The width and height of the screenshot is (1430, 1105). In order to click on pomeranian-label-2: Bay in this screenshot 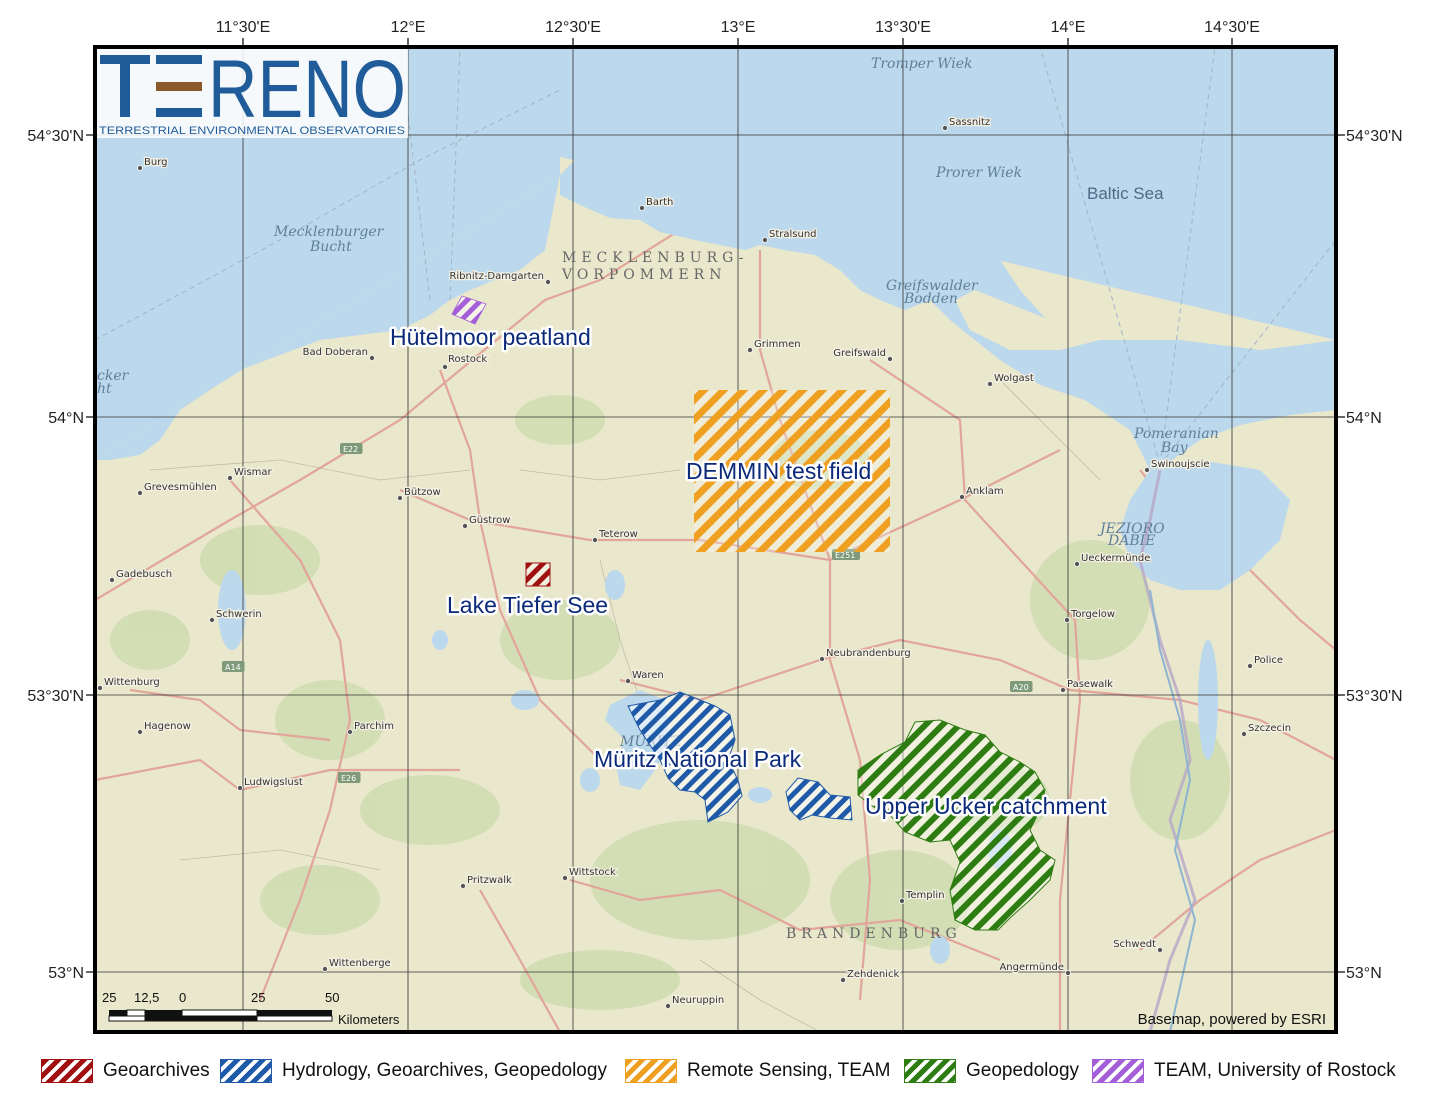, I will do `click(1174, 448)`.